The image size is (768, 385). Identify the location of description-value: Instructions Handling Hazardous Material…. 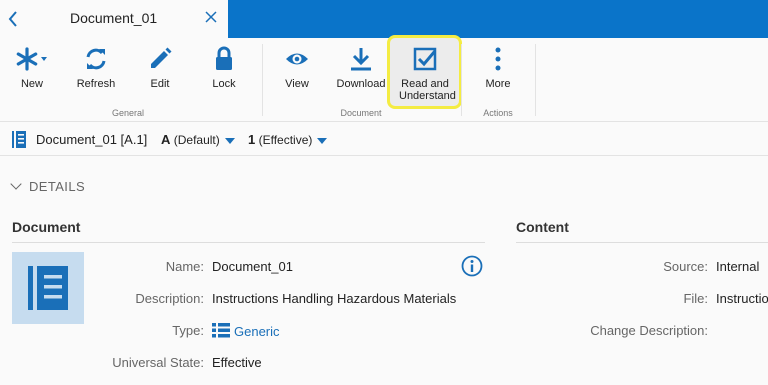
(334, 298).